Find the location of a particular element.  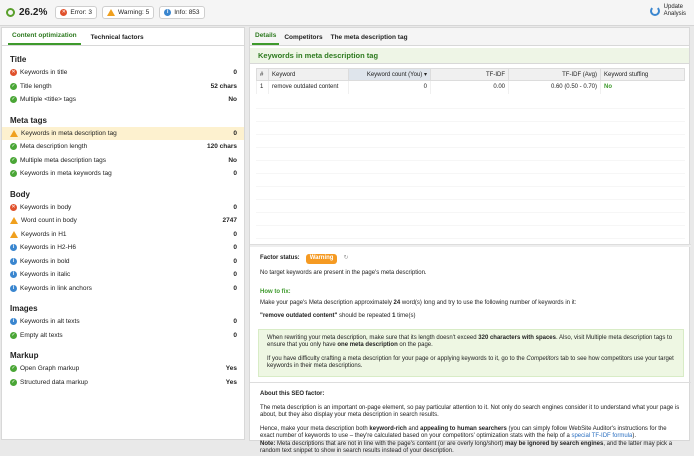

section-title: Markup is located at coordinates (24, 355).